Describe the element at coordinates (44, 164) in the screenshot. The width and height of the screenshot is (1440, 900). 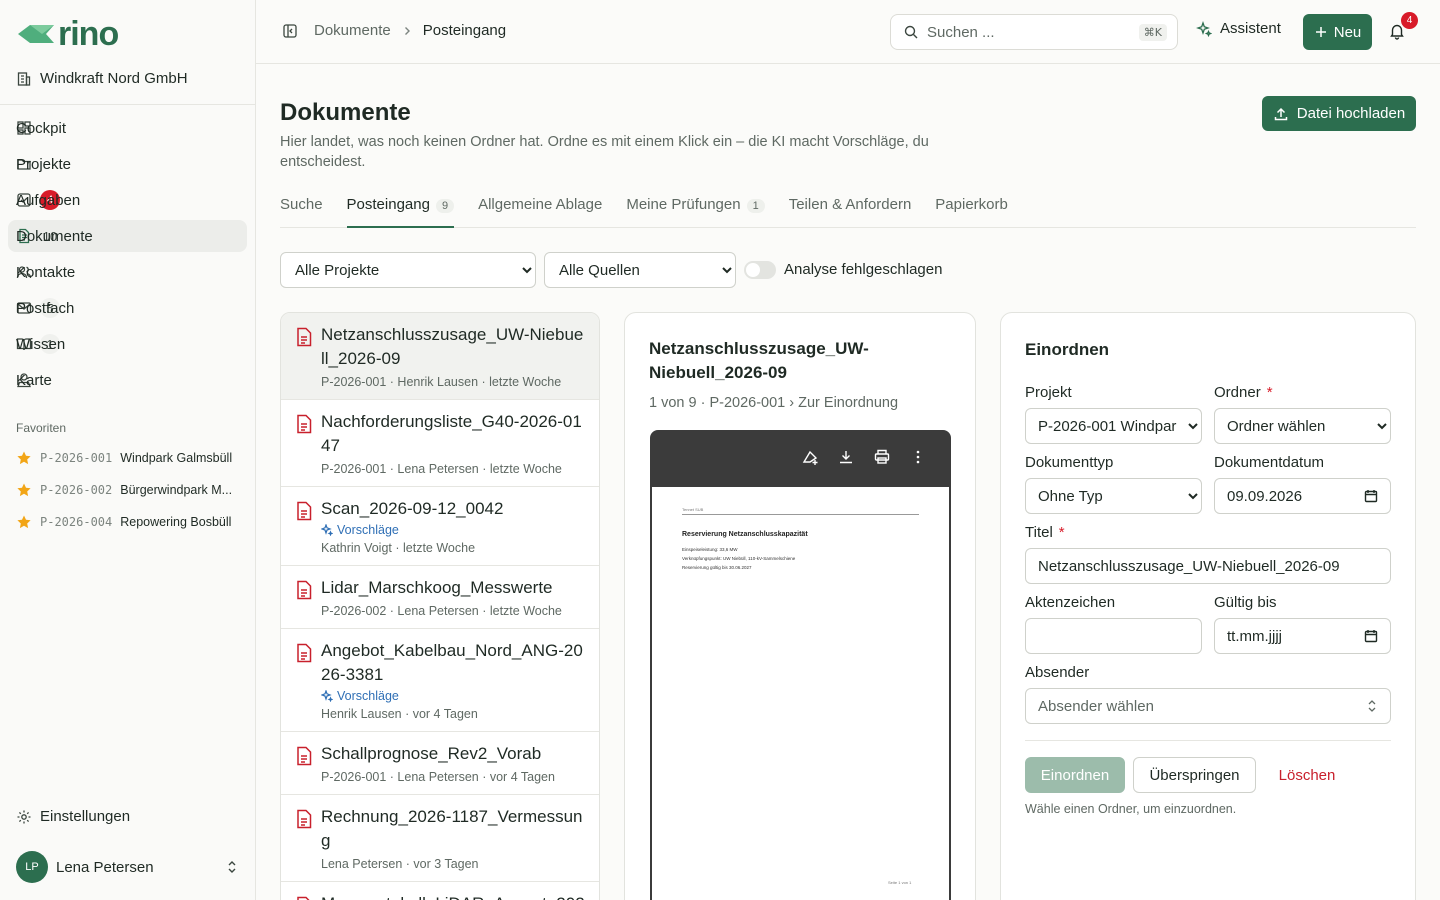
I see `sidebar-item-label: Projekte` at that location.